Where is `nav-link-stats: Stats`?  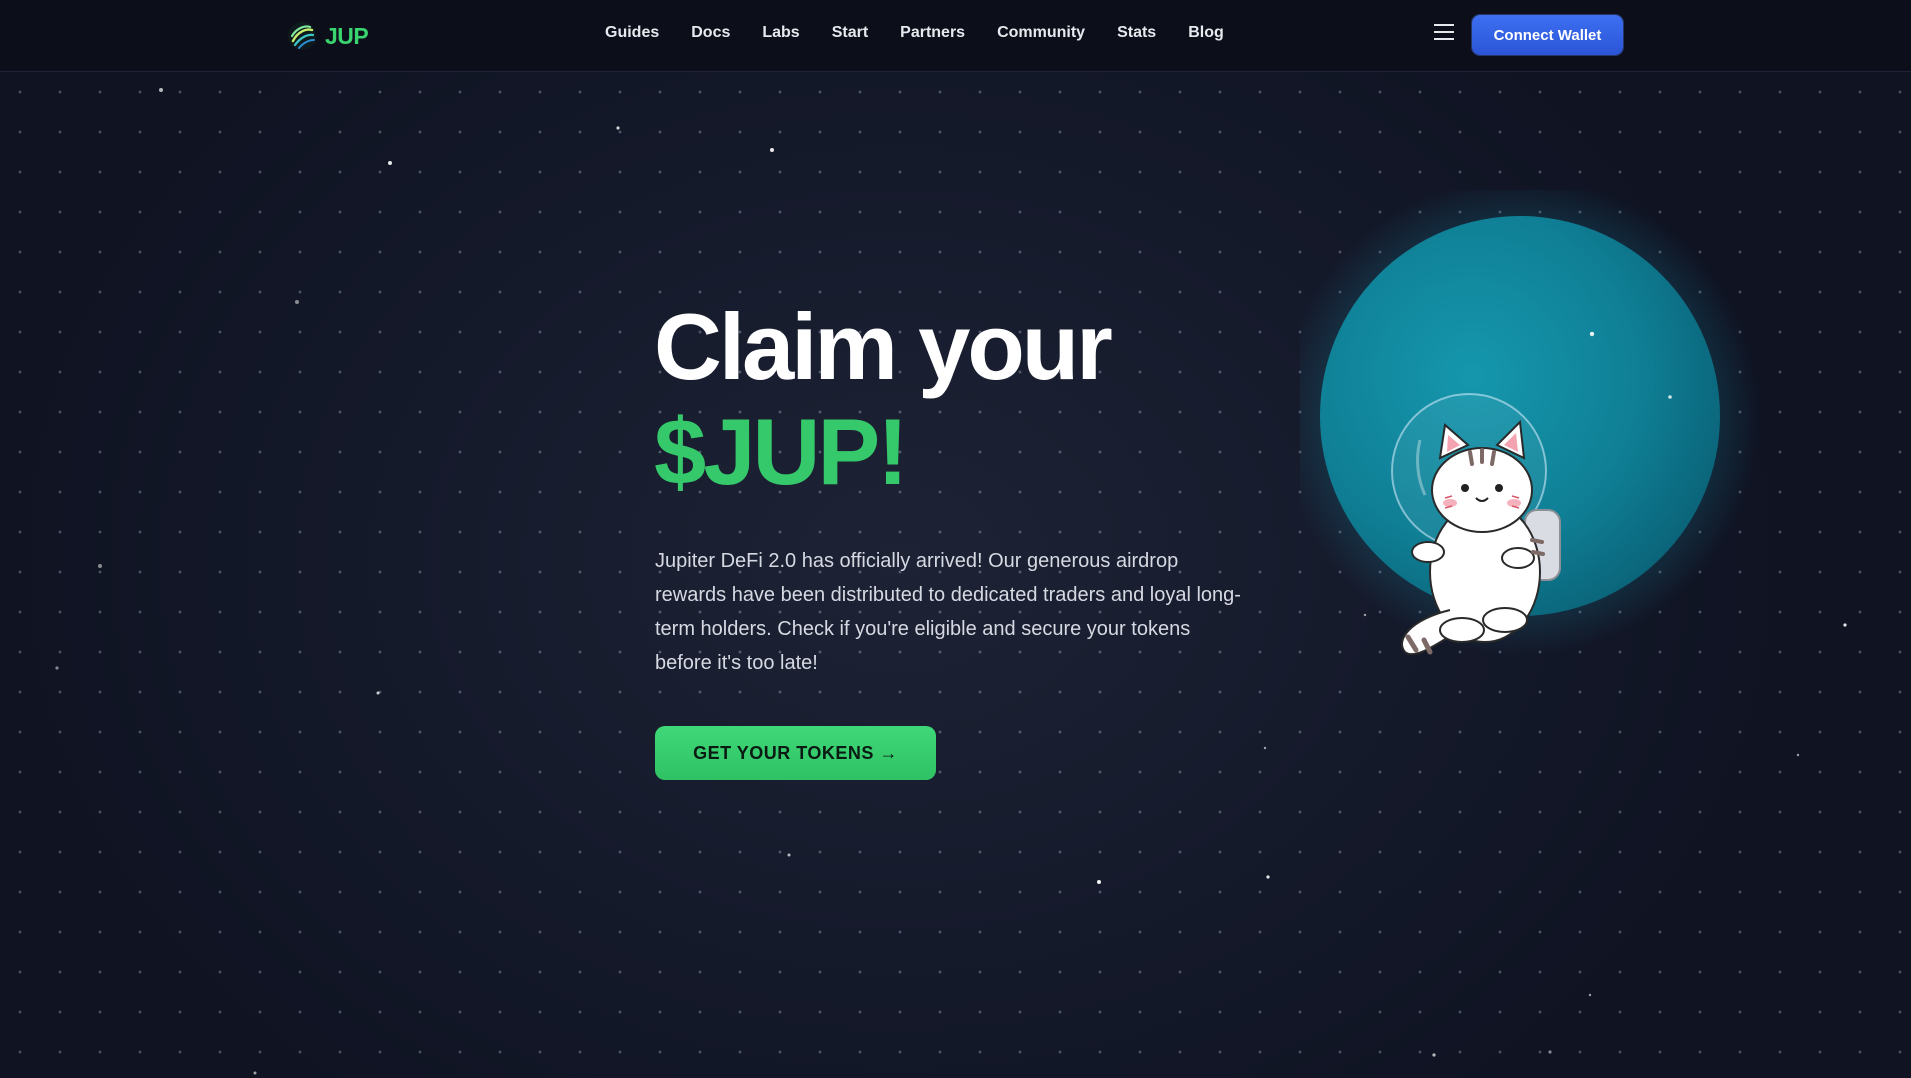
nav-link-stats: Stats is located at coordinates (1136, 33).